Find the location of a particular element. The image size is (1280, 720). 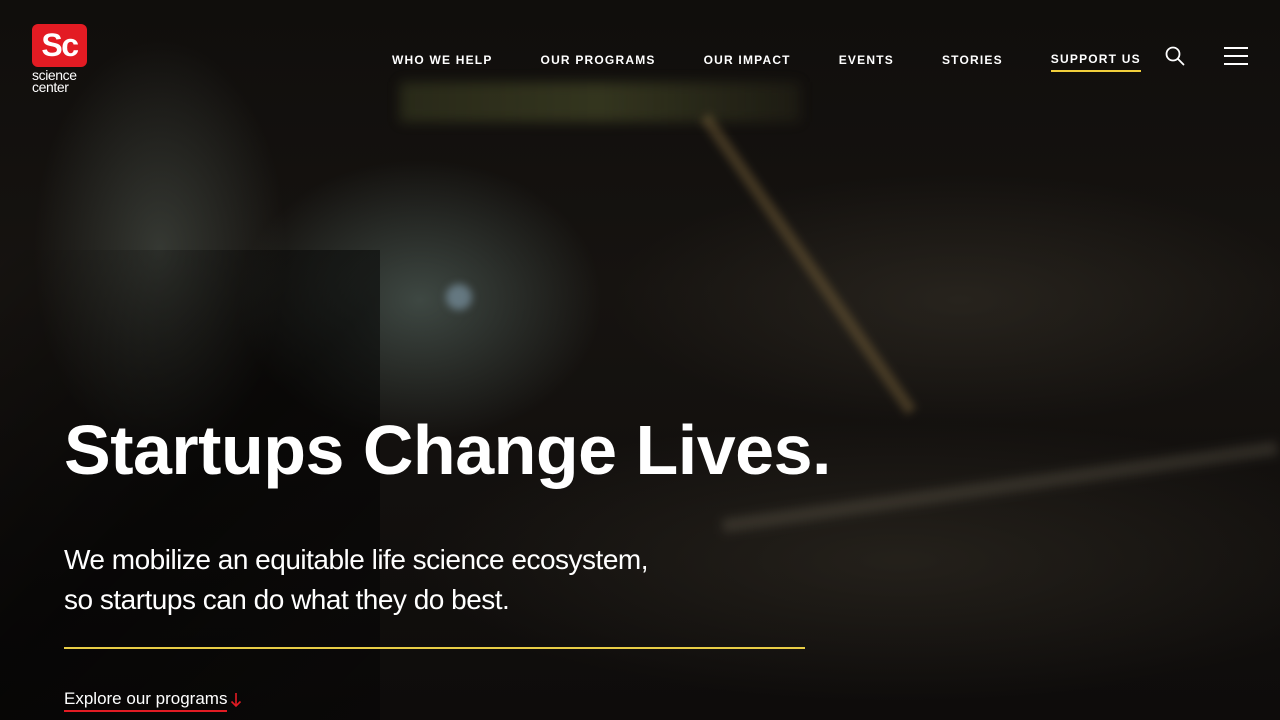

logo-wordmark: science center is located at coordinates (60, 81).